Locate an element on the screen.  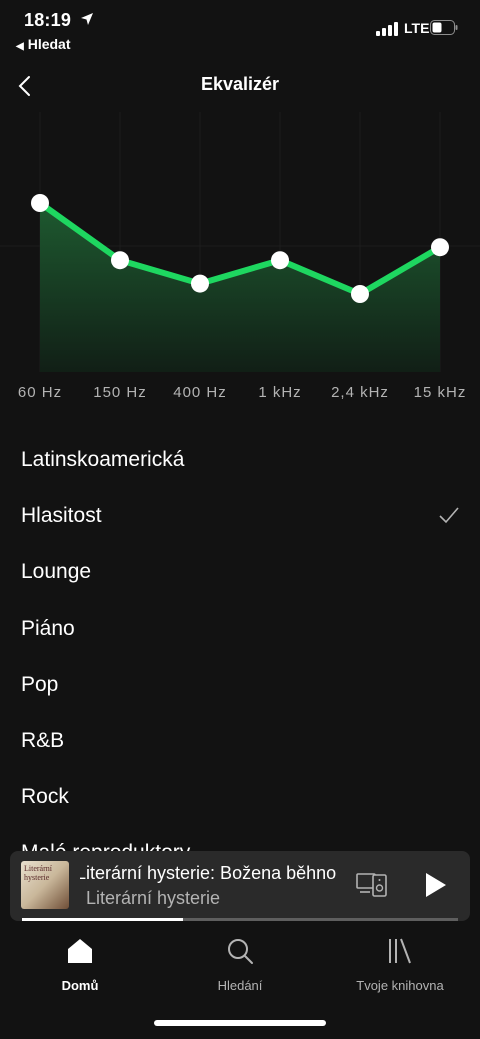
home-indicator is located at coordinates (240, 1023).